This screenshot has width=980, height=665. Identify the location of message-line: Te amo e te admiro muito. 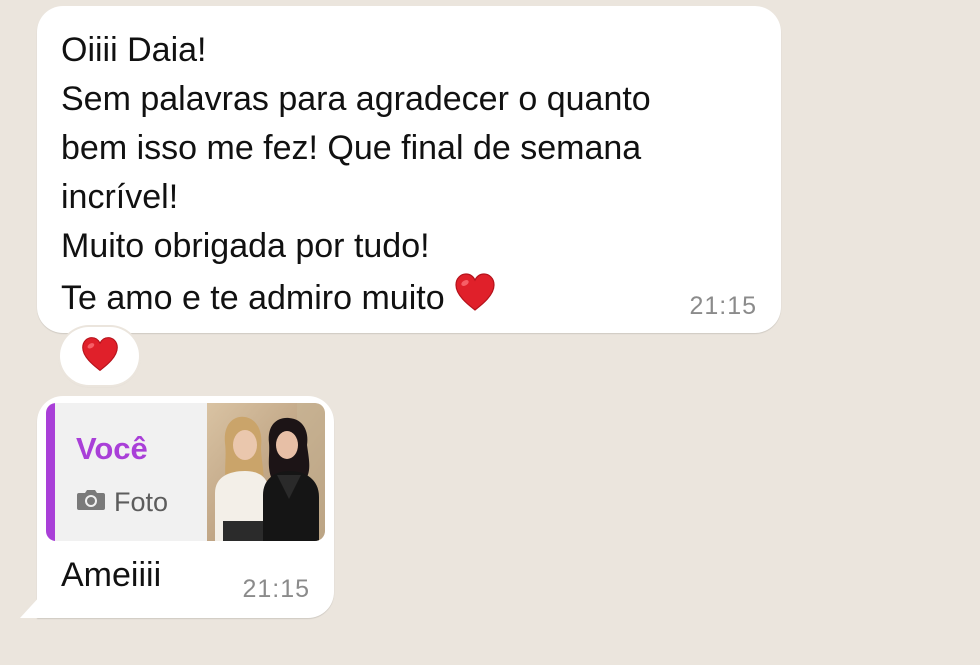
(253, 298).